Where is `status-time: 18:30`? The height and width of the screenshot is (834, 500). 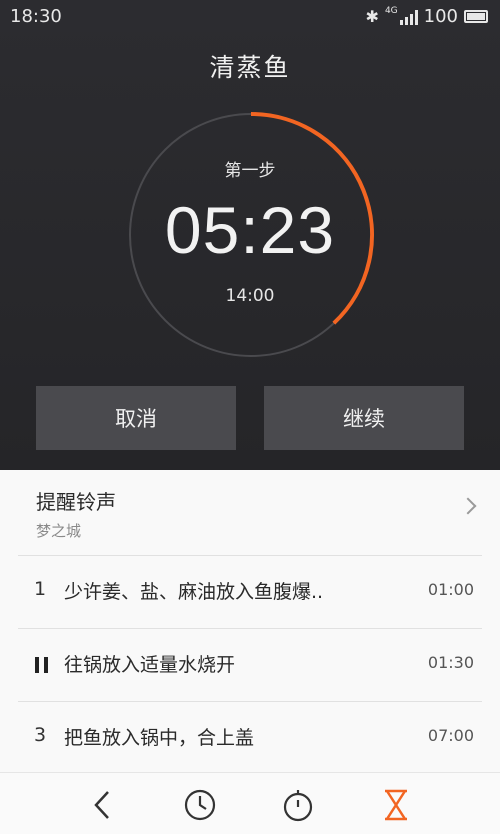
status-time: 18:30 is located at coordinates (36, 16).